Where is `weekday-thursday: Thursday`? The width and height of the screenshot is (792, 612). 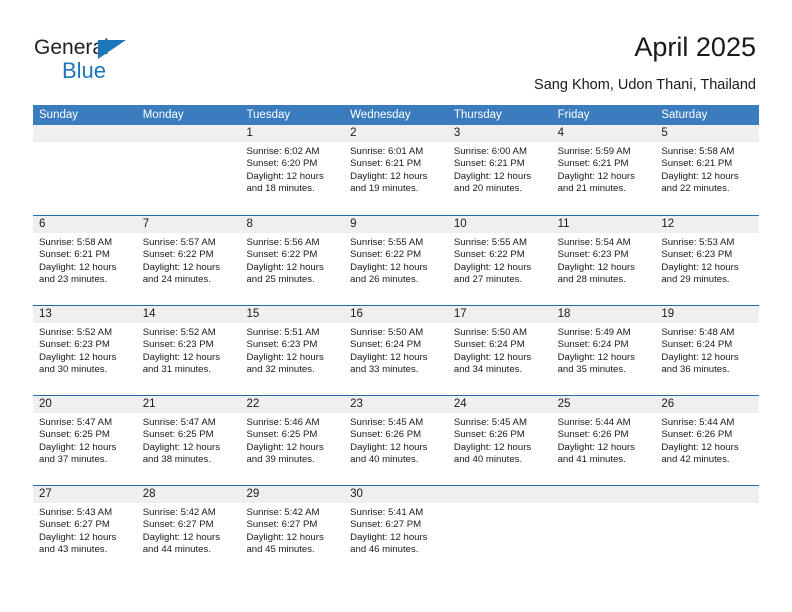 weekday-thursday: Thursday is located at coordinates (477, 115).